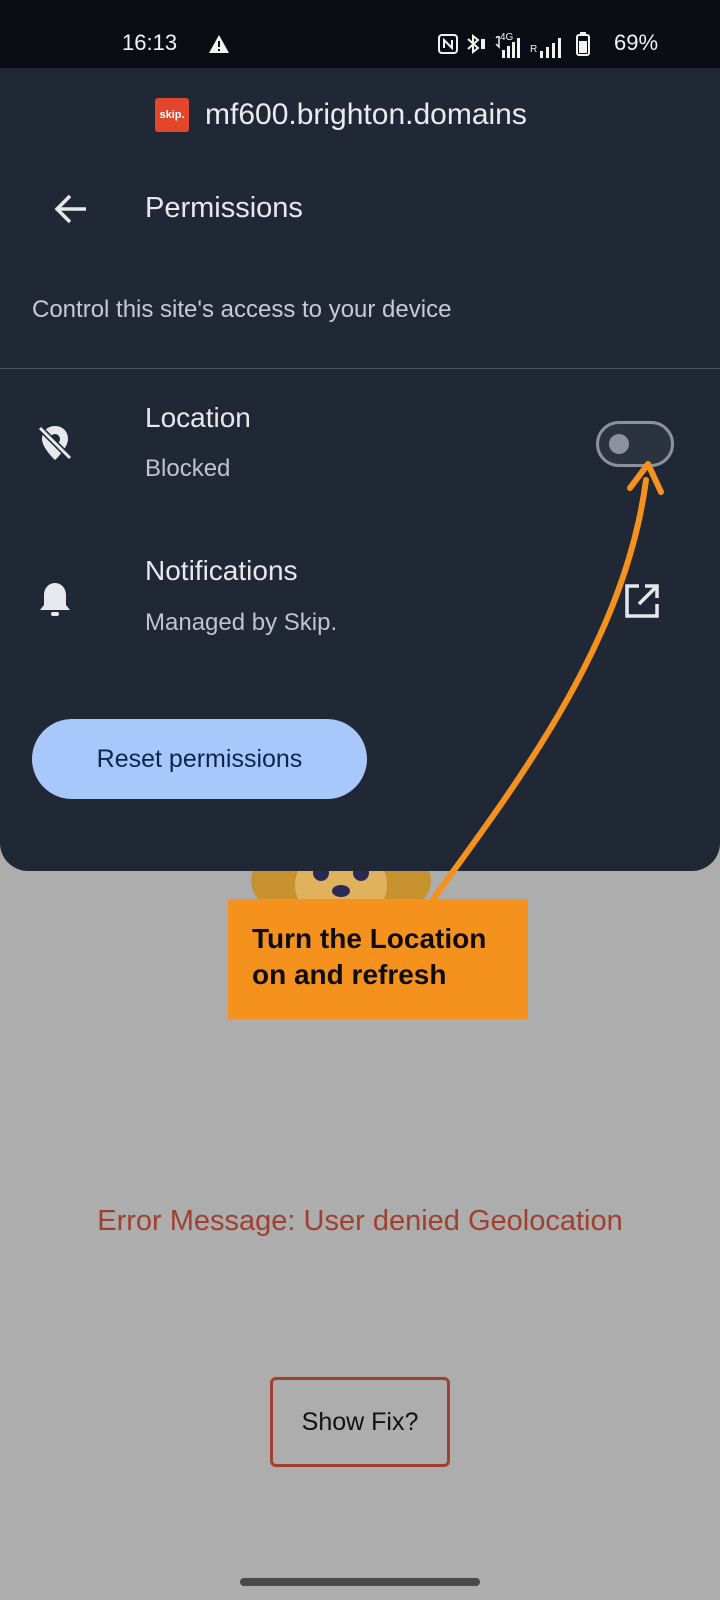 The height and width of the screenshot is (1600, 720). Describe the element at coordinates (55, 602) in the screenshot. I see `bell-icon` at that location.